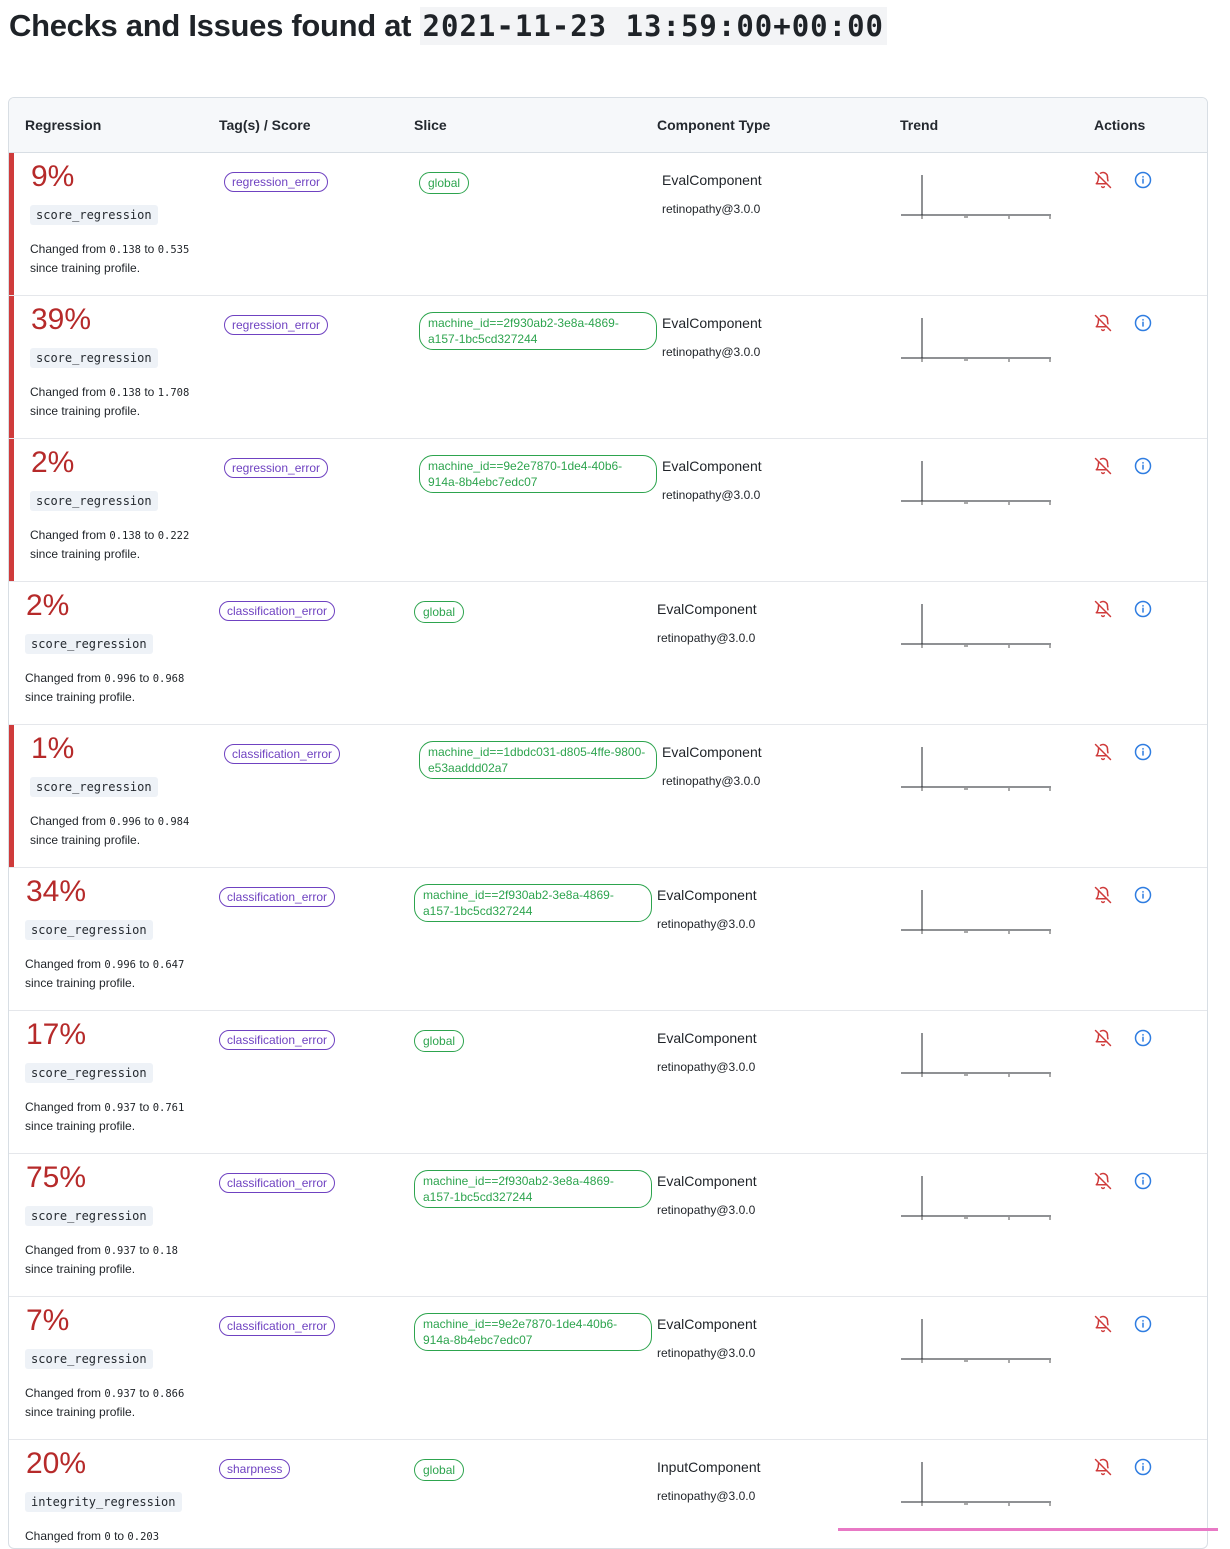 The width and height of the screenshot is (1230, 1549). I want to click on title-timestamp: 2021-11-23 13:59:00+00:00, so click(653, 26).